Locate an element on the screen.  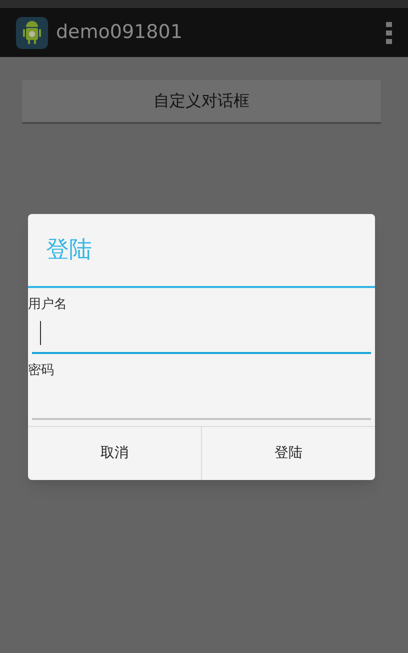
app-title: demo091801 is located at coordinates (119, 33).